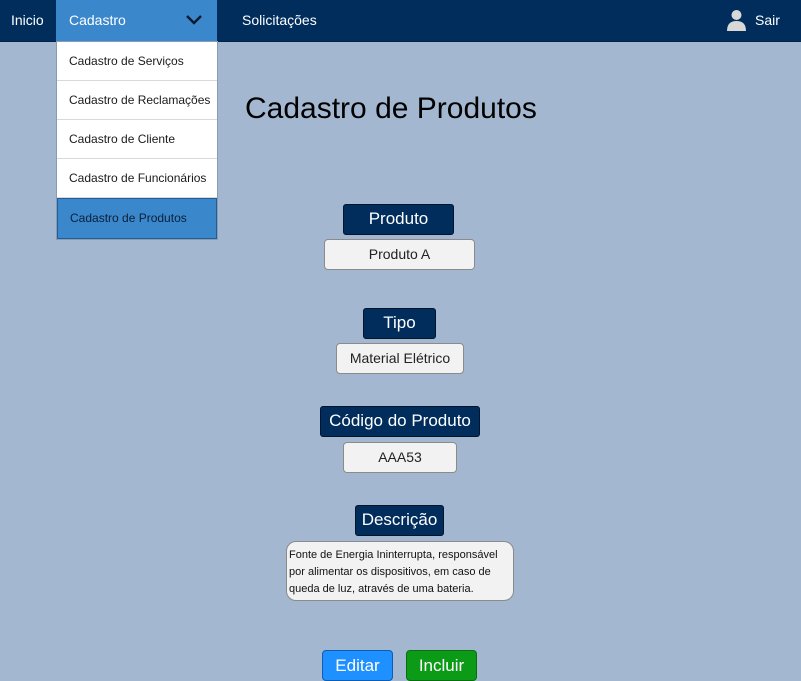  Describe the element at coordinates (400, 421) in the screenshot. I see `codigo-produto-label: Código do Produto` at that location.